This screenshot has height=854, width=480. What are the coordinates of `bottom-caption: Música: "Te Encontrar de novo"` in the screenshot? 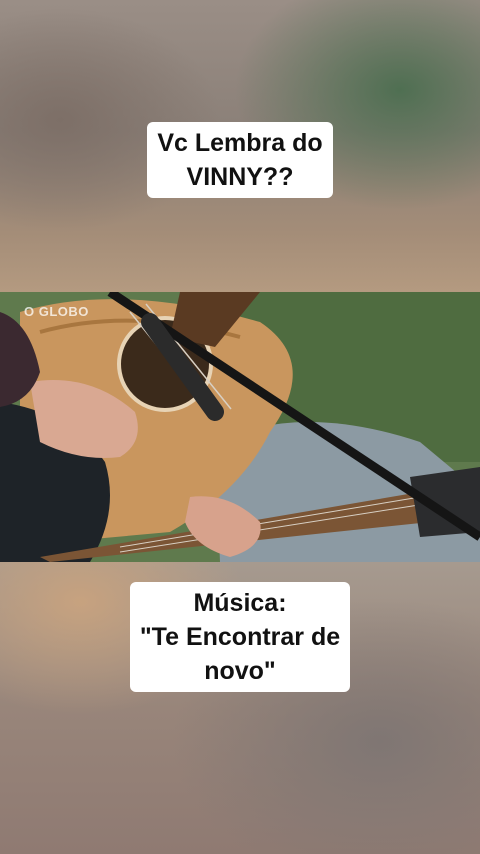 It's located at (240, 637).